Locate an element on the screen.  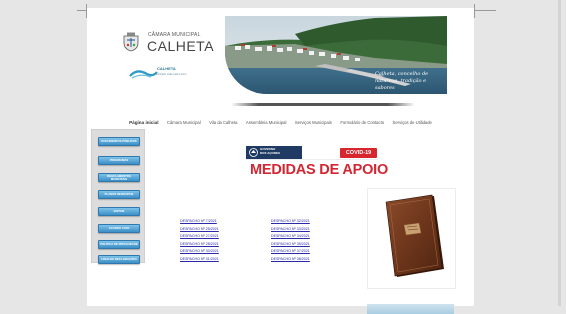
sidebar-documentos-button: DOCUMENTOS PÚBLICOS is located at coordinates (119, 141).